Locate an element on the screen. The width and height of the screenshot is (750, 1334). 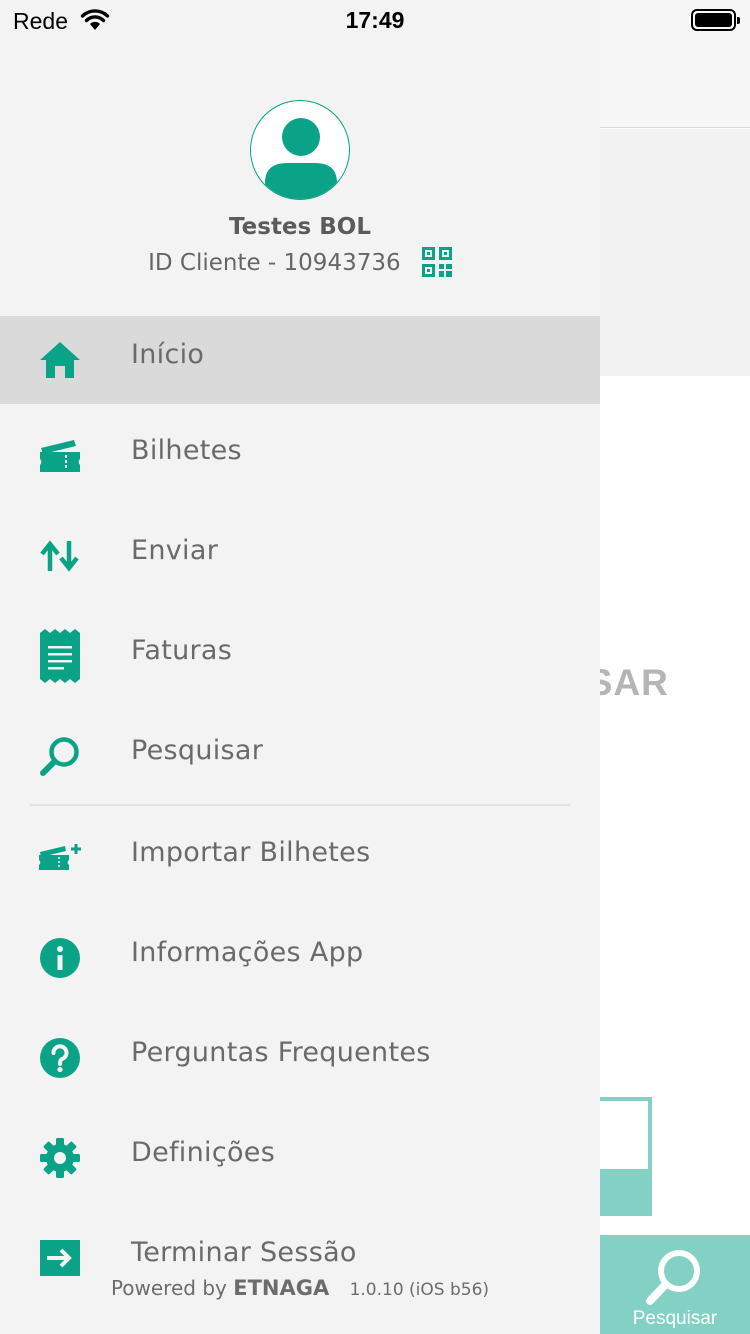
receipt-icon is located at coordinates (60, 656).